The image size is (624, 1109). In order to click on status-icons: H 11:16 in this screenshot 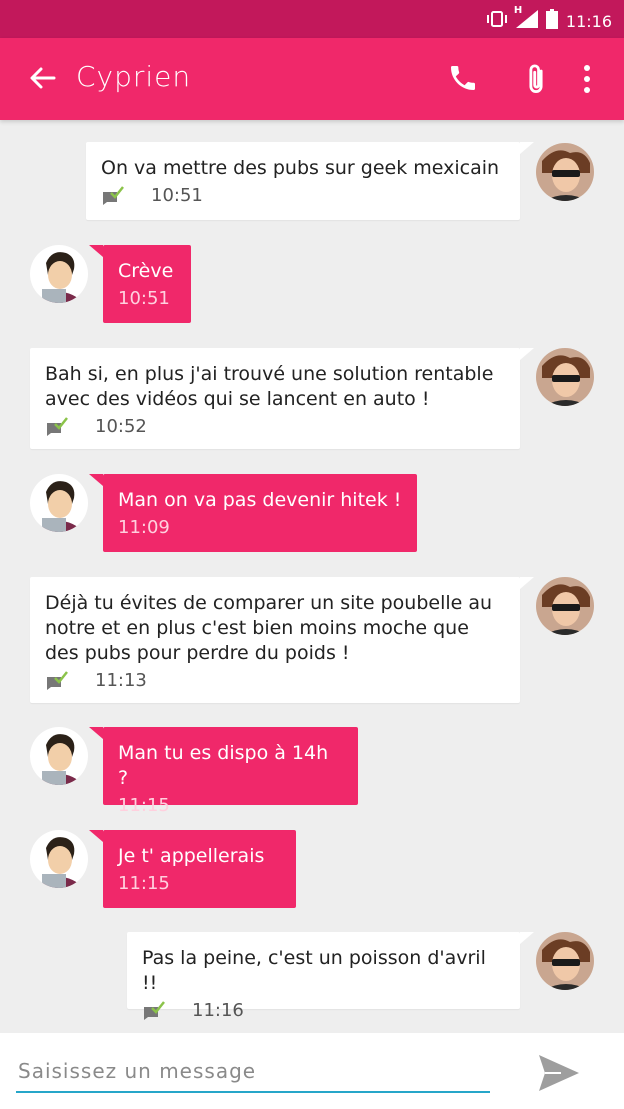, I will do `click(549, 19)`.